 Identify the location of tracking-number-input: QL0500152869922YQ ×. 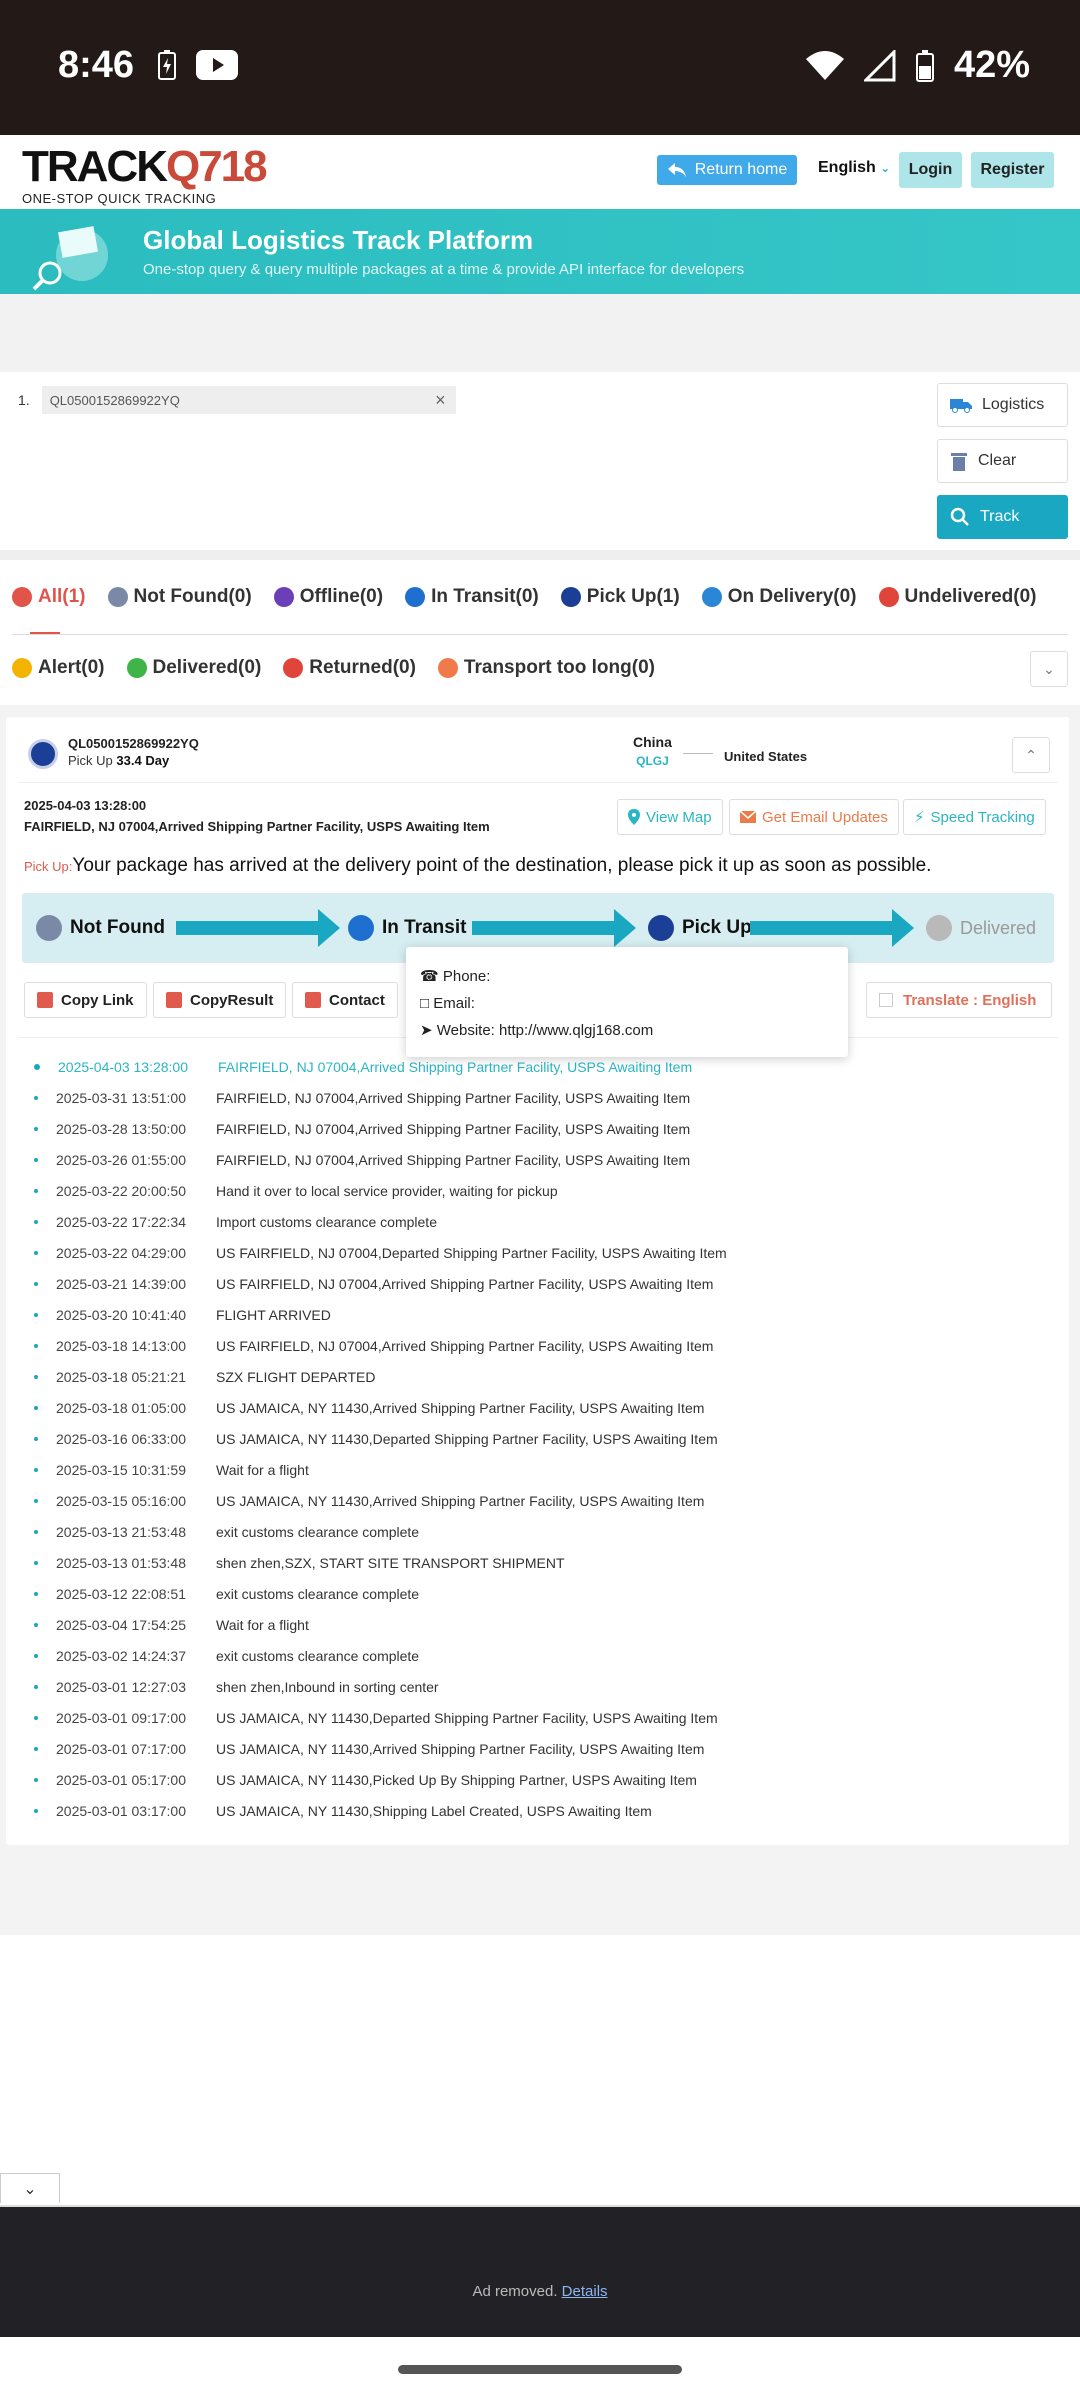
(248, 400).